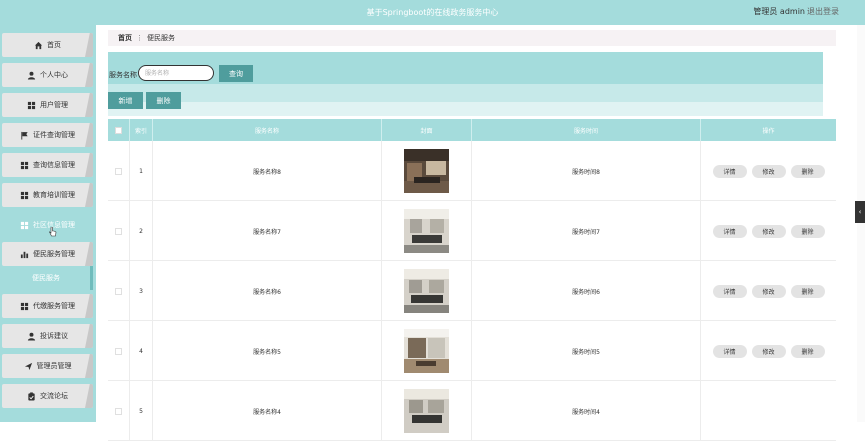 The image size is (865, 441). What do you see at coordinates (141, 351) in the screenshot?
I see `row-index: 4` at bounding box center [141, 351].